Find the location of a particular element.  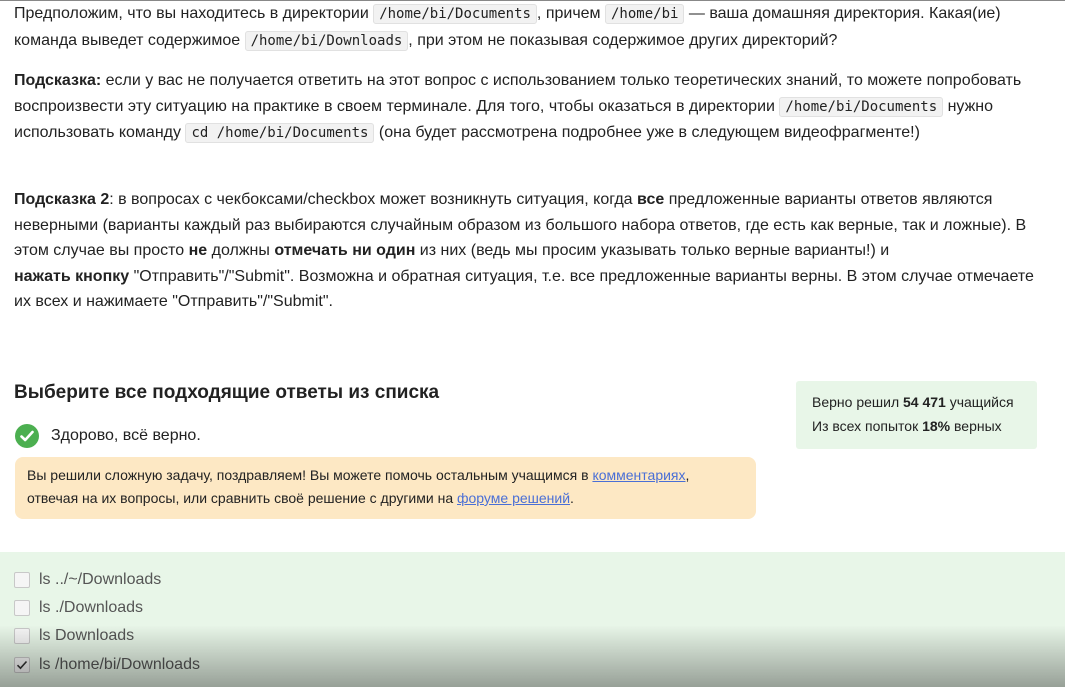

option-1: ls ../~/Downloads is located at coordinates (87, 580).